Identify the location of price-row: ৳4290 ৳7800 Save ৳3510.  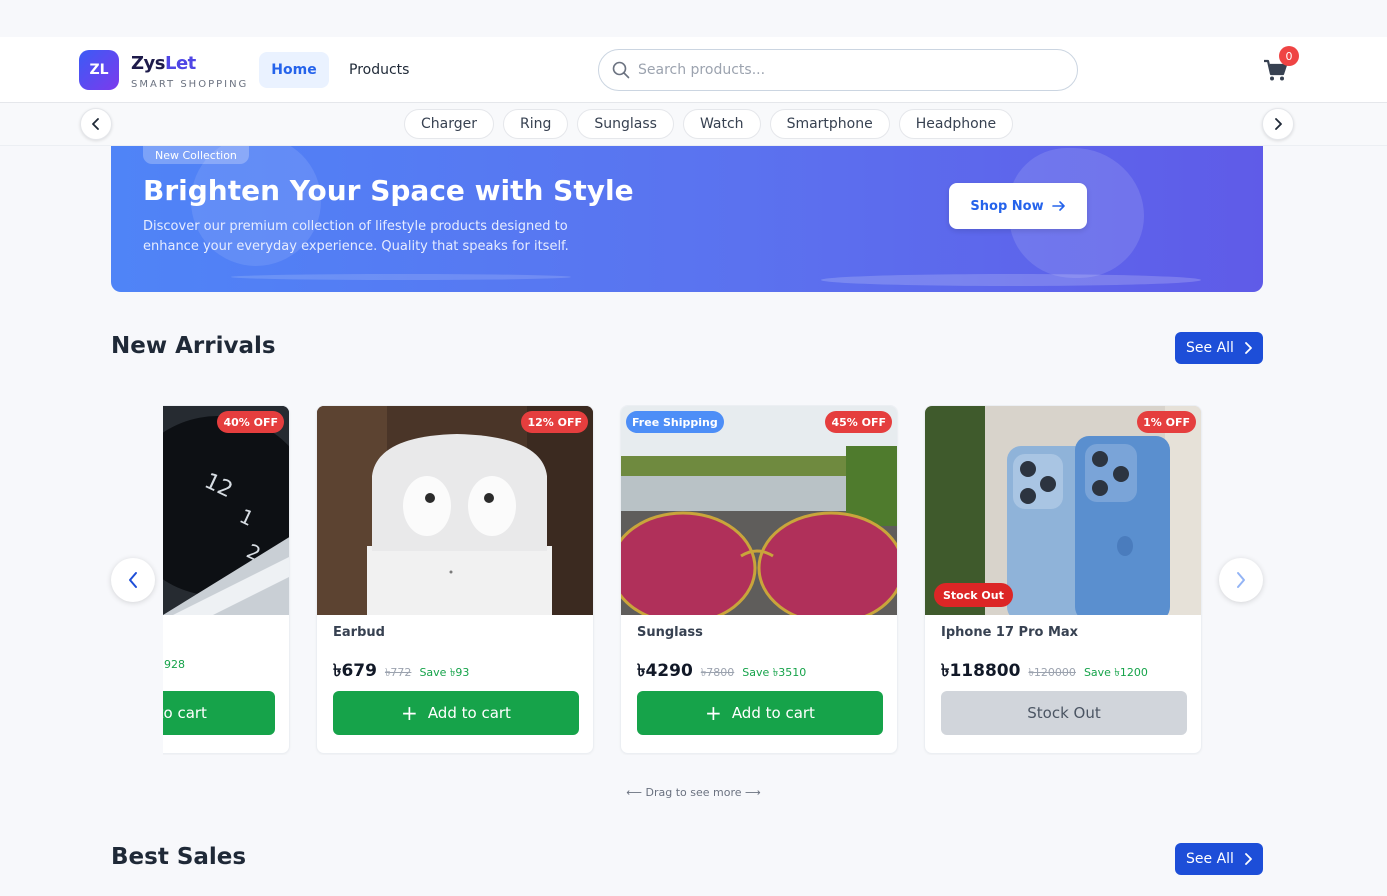
(721, 672).